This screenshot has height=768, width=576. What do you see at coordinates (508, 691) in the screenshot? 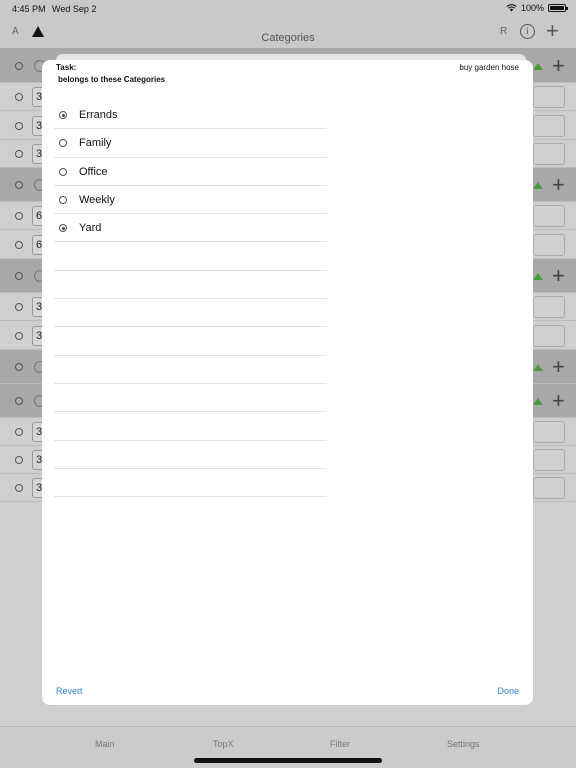
I see `done-button: Done` at bounding box center [508, 691].